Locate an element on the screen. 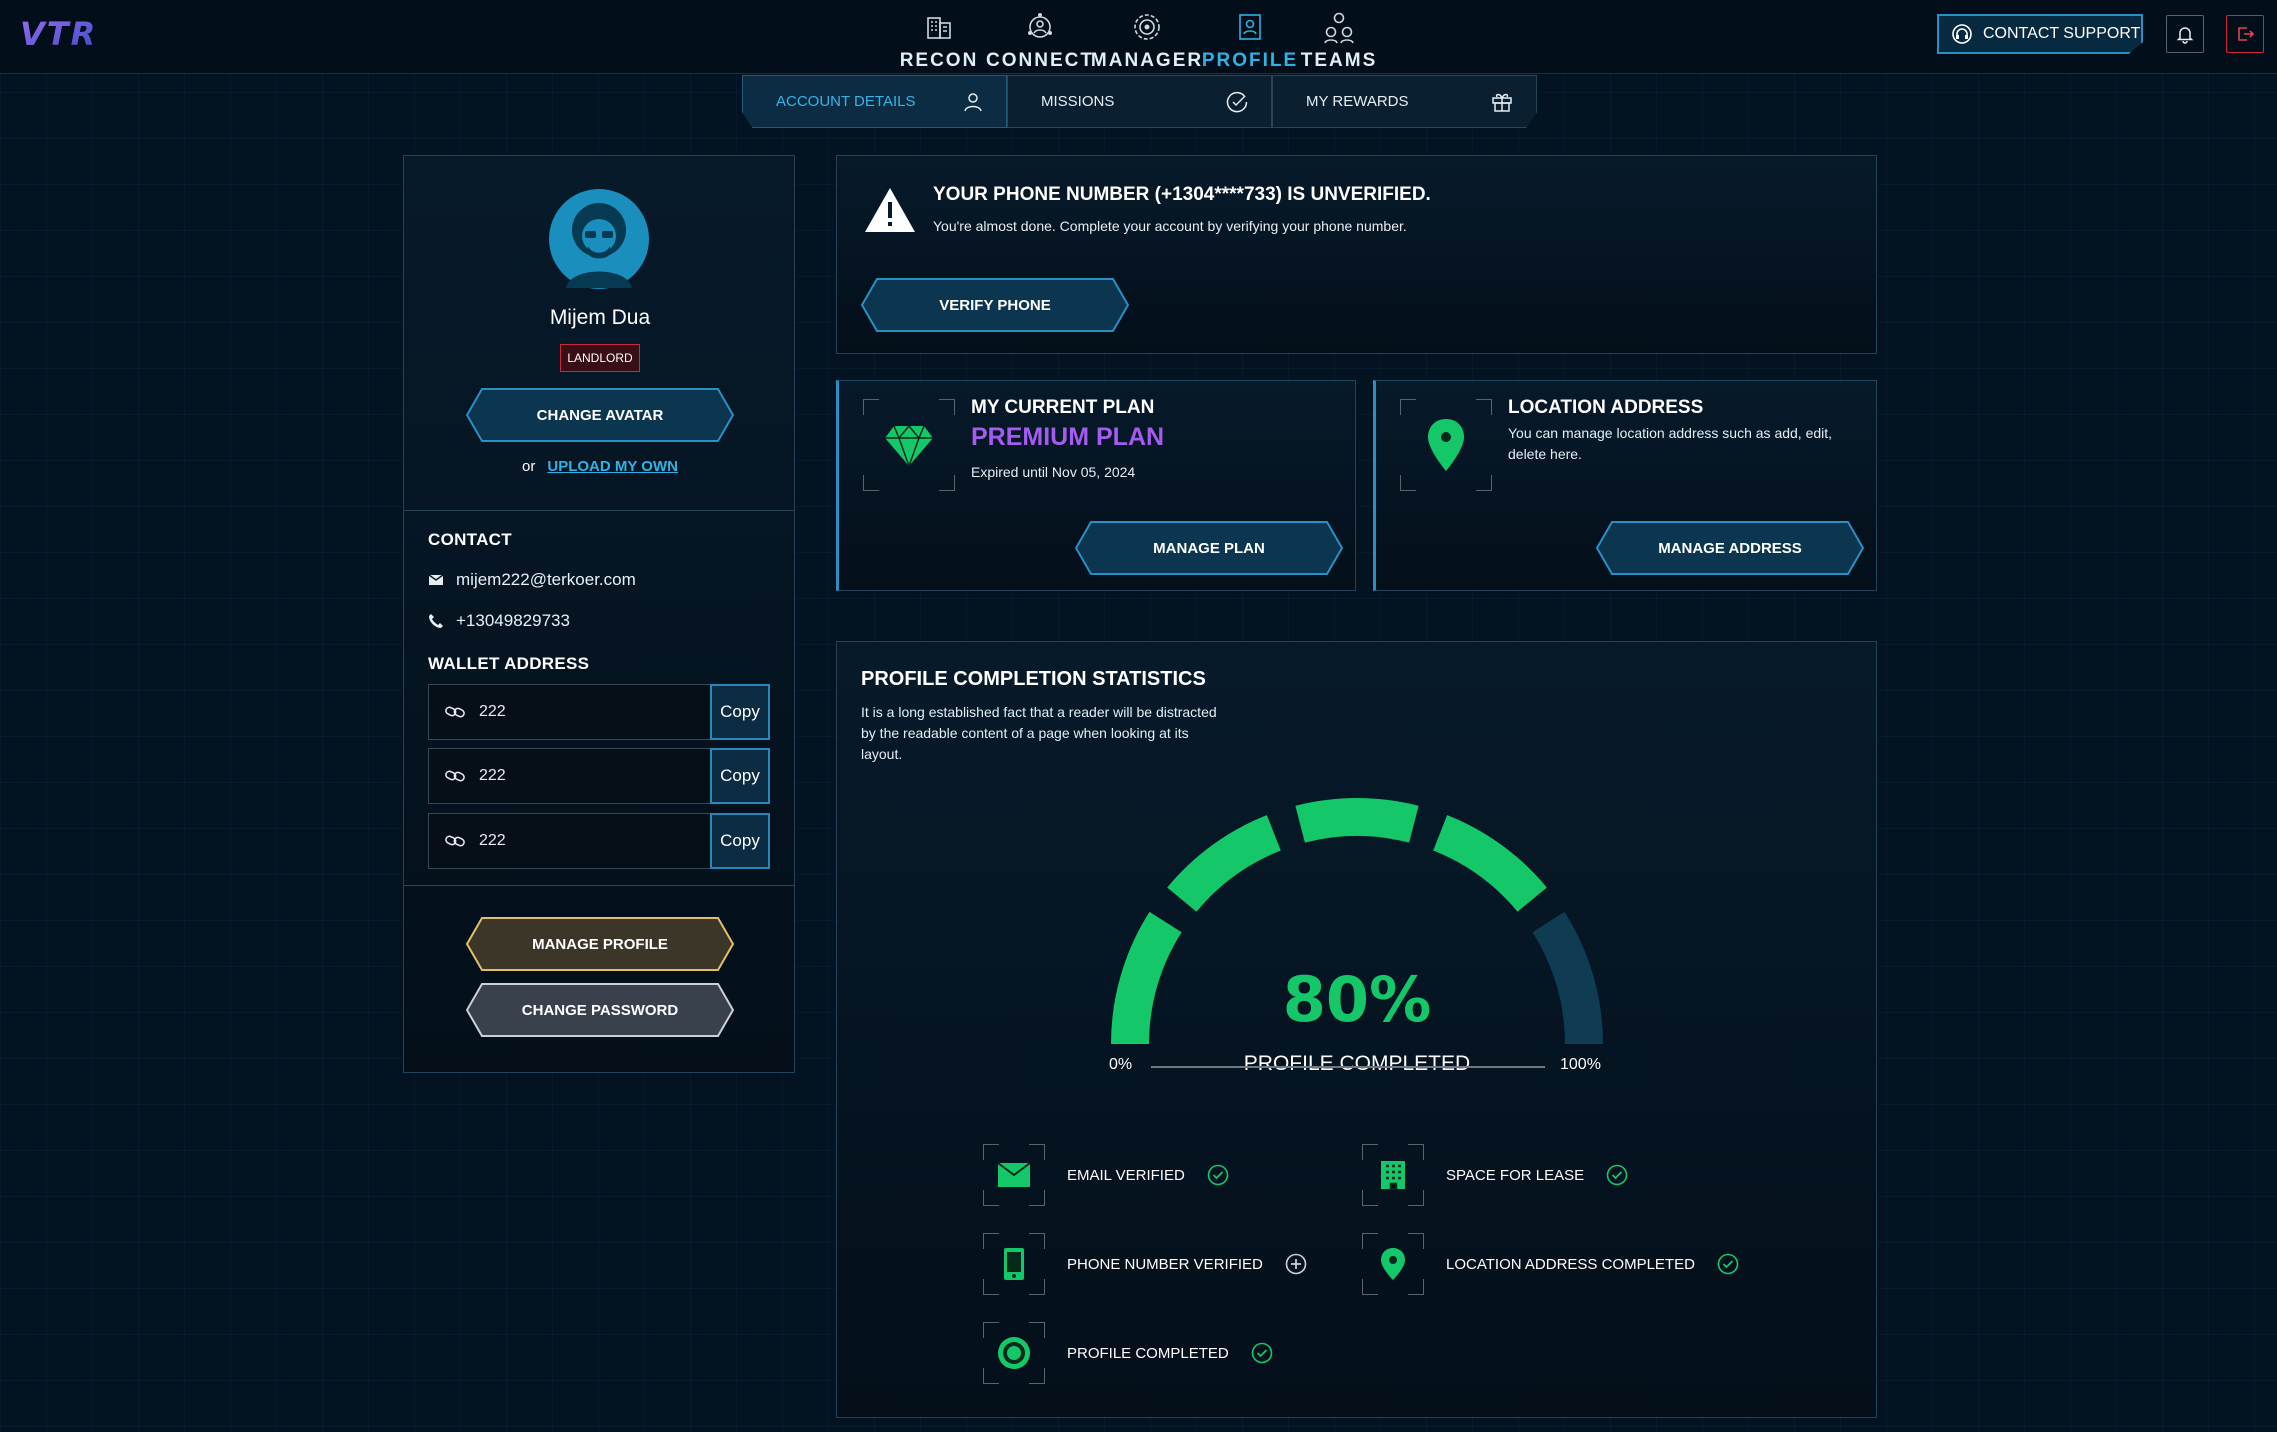 Image resolution: width=2277 pixels, height=1432 pixels. change-password-button: CHANGE PASSWORD is located at coordinates (600, 1010).